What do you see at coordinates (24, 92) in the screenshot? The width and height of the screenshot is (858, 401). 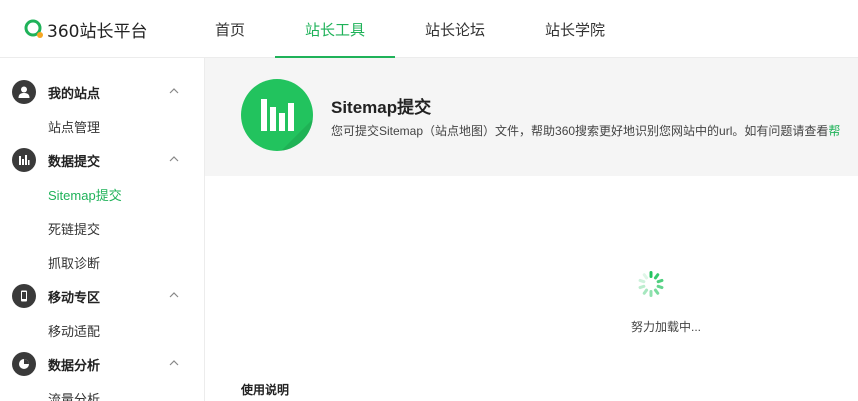 I see `user-icon` at bounding box center [24, 92].